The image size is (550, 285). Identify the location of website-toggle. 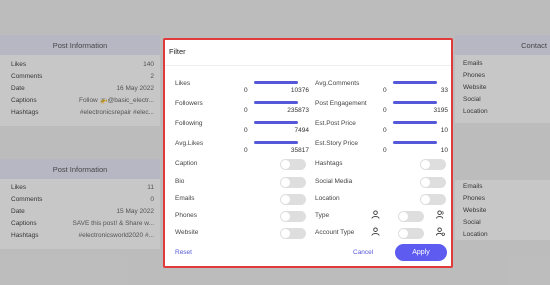
(293, 233).